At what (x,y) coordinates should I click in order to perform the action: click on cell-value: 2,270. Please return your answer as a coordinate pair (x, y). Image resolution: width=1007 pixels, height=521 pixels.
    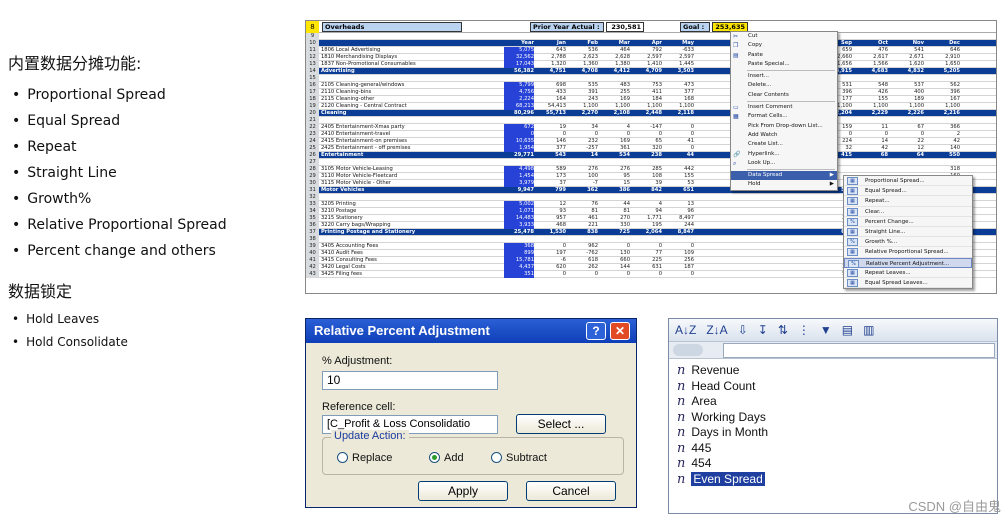
    Looking at the image, I should click on (583, 113).